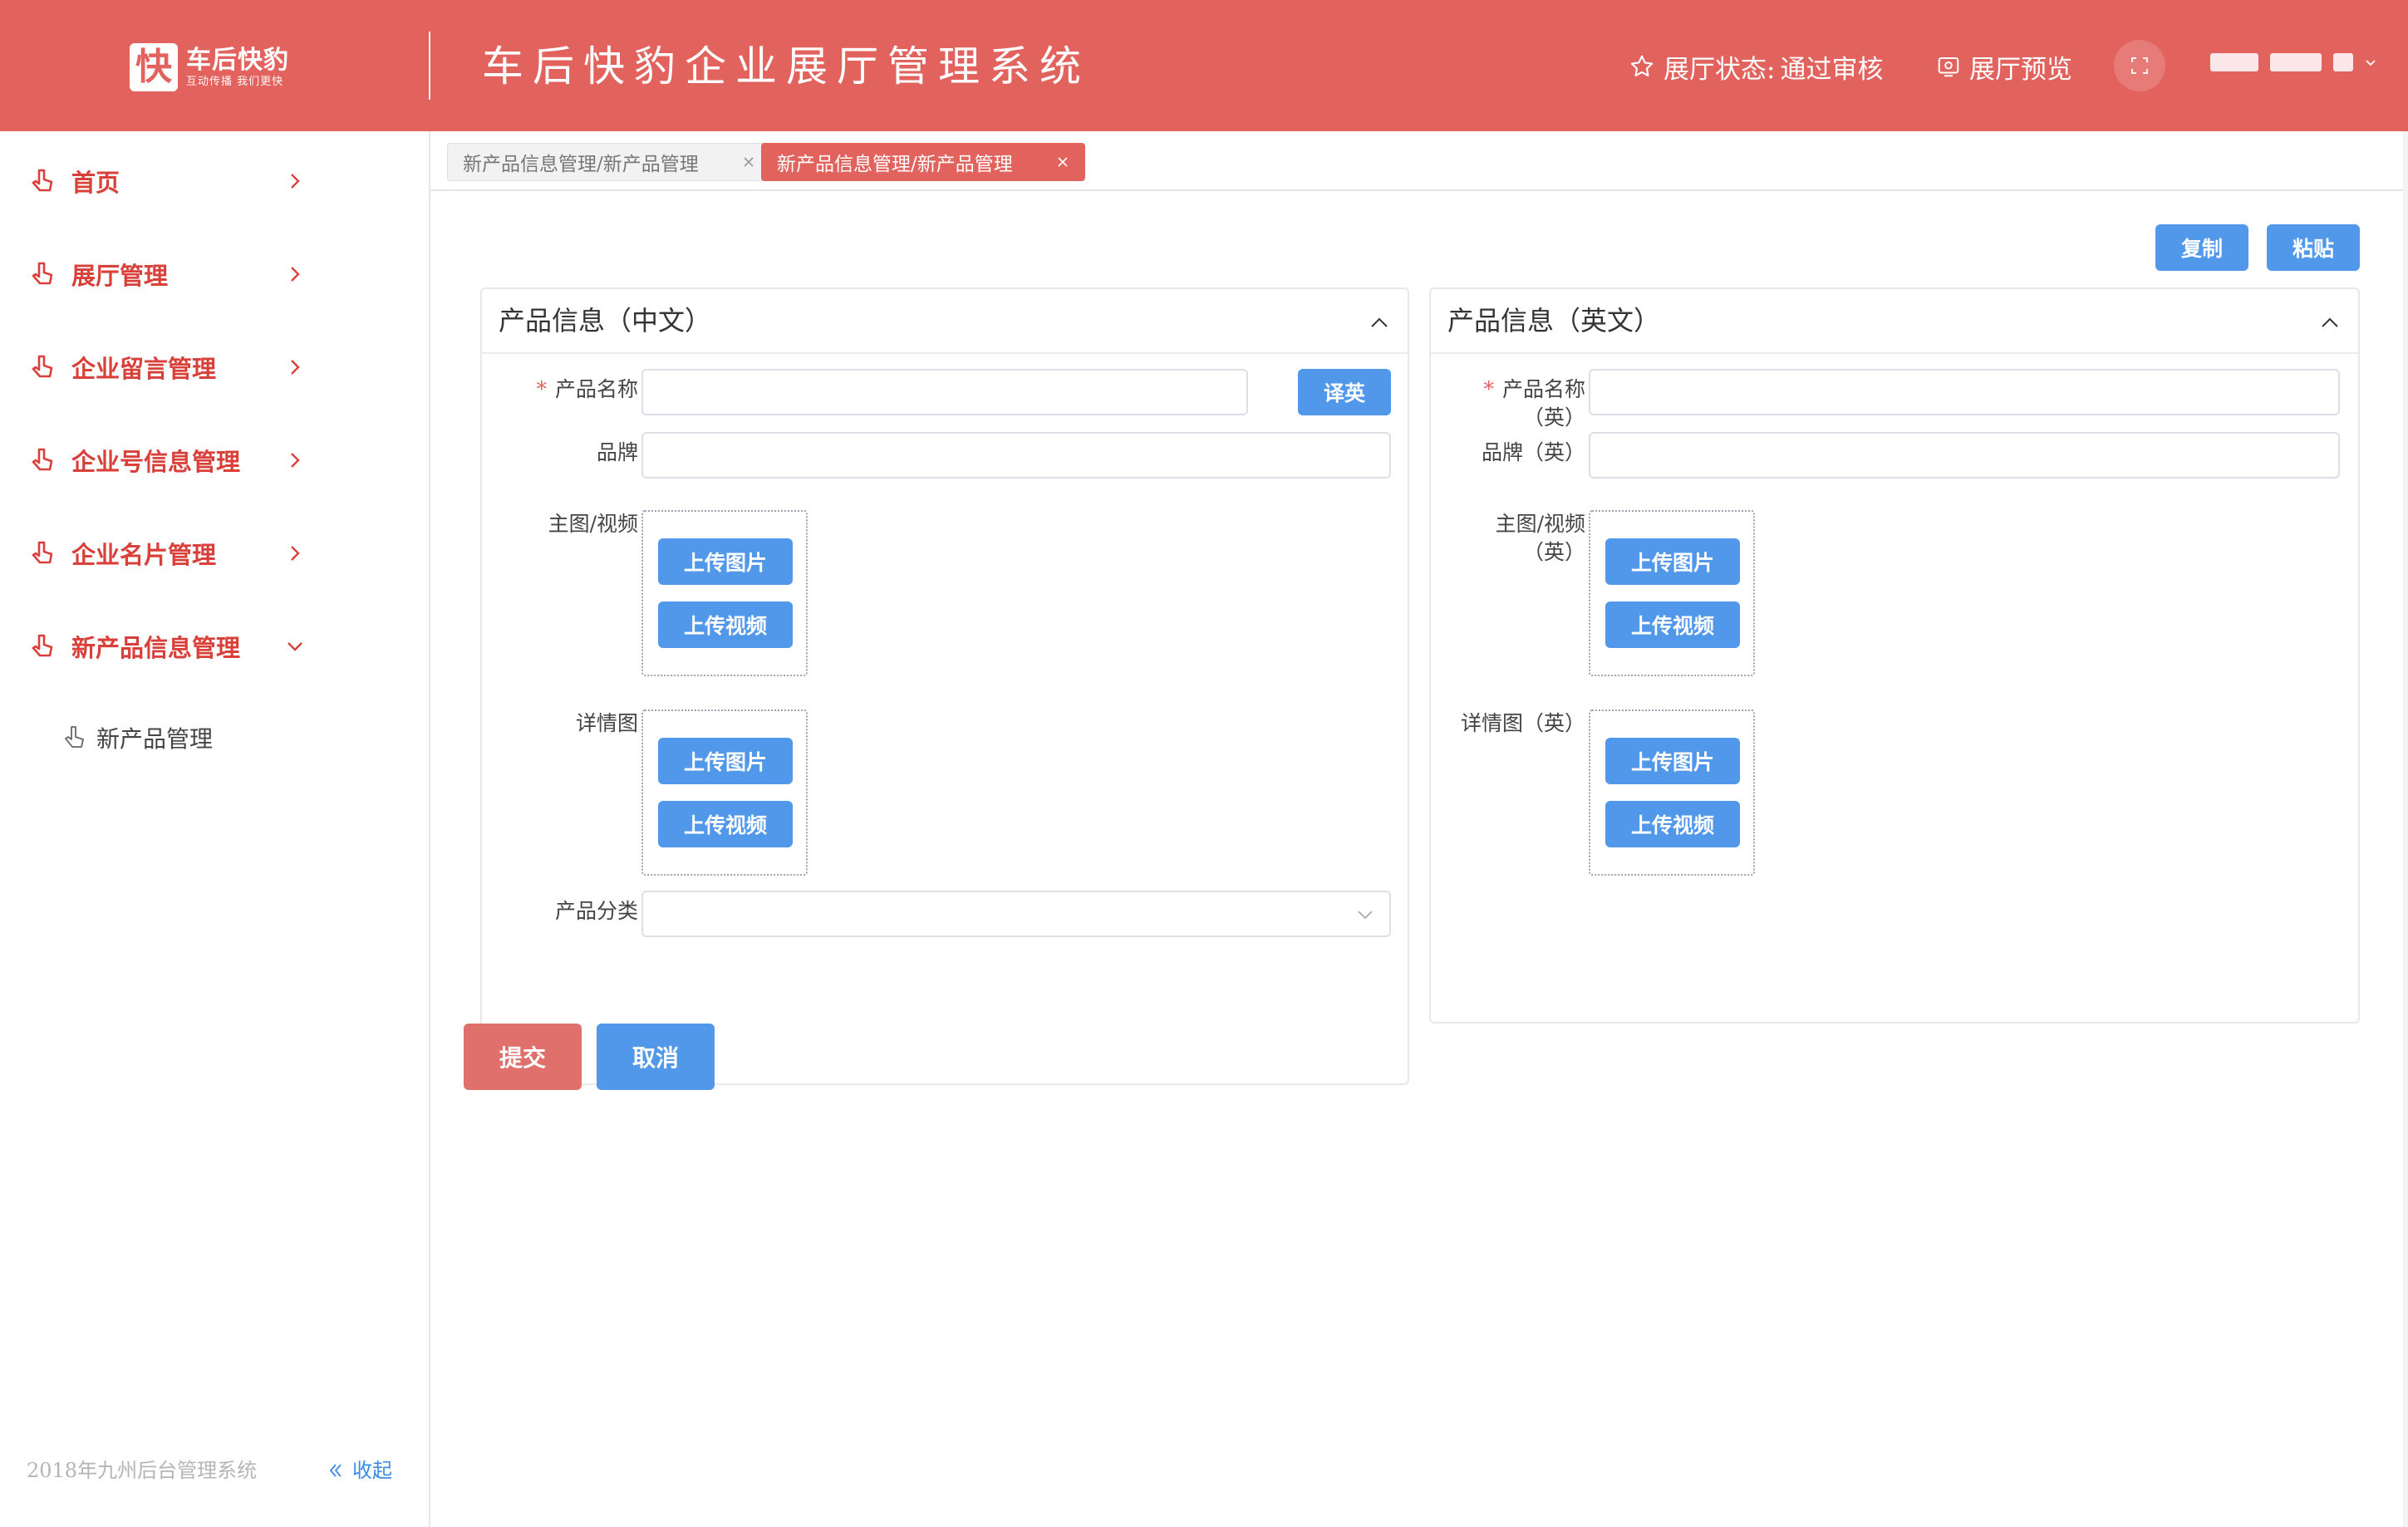  I want to click on sidebar-item-account-info: 企业号信息管理, so click(167, 460).